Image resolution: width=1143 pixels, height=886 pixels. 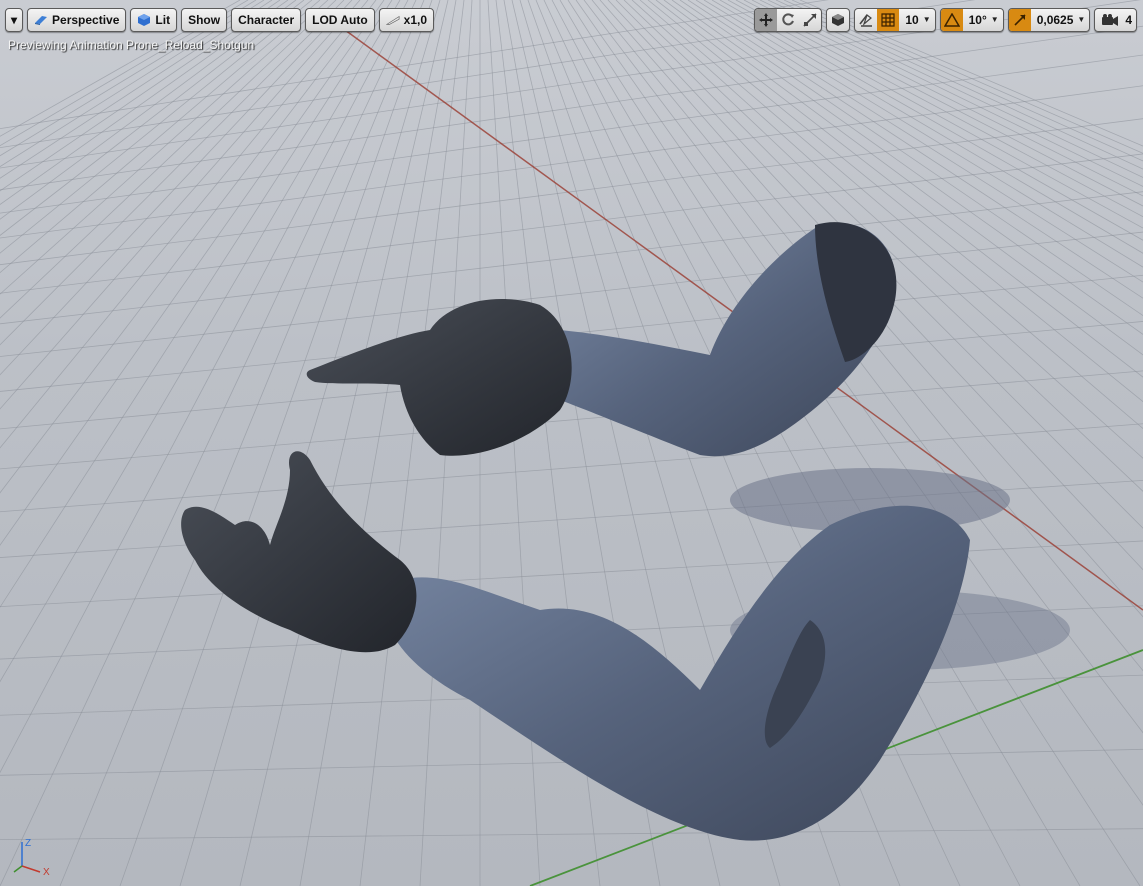 I want to click on angle-icon, so click(x=951, y=19).